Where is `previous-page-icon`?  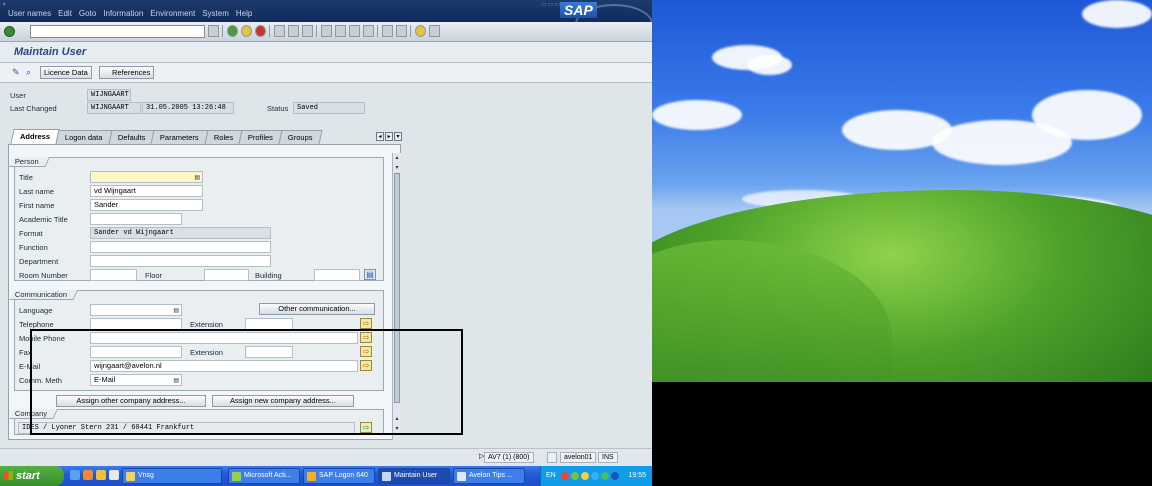 previous-page-icon is located at coordinates (340, 31).